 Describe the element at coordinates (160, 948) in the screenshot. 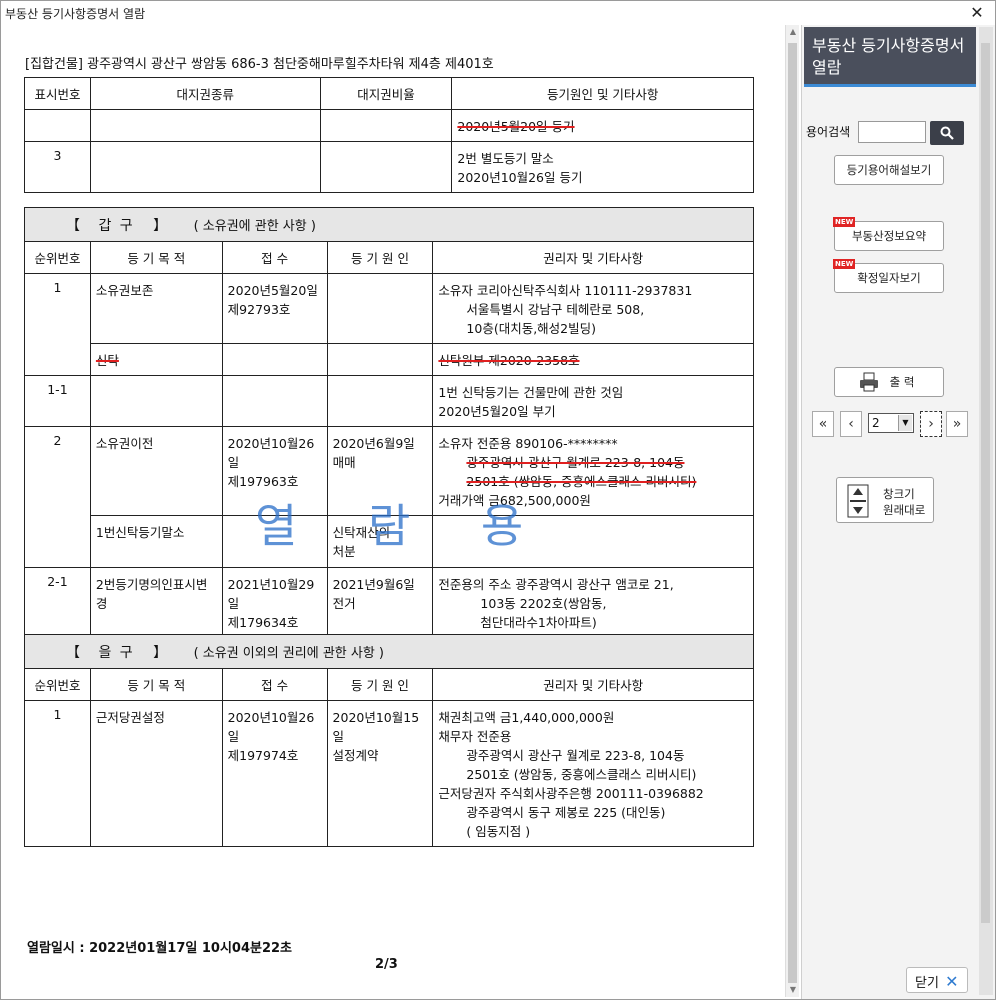

I see `issue-datetime: 열람일시 : 2022년01월17일 10시04분22초` at that location.